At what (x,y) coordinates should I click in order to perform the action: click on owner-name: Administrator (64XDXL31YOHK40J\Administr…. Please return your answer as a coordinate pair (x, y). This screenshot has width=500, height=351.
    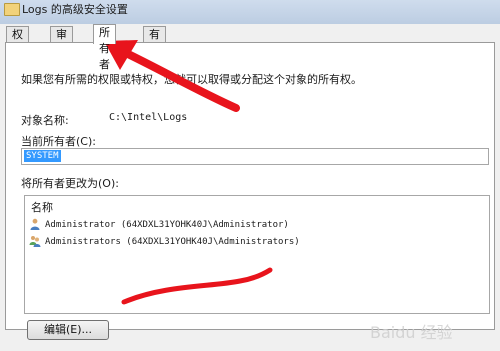
    Looking at the image, I should click on (167, 225).